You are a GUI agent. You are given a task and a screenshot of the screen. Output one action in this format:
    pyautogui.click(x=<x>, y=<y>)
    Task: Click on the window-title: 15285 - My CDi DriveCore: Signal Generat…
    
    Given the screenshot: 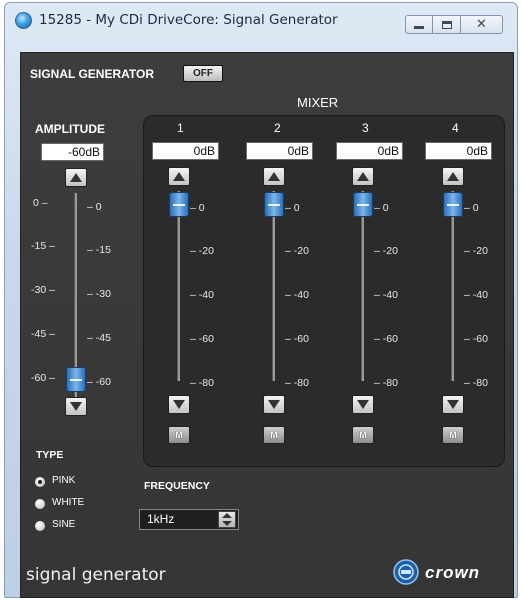 What is the action you would take?
    pyautogui.click(x=188, y=20)
    